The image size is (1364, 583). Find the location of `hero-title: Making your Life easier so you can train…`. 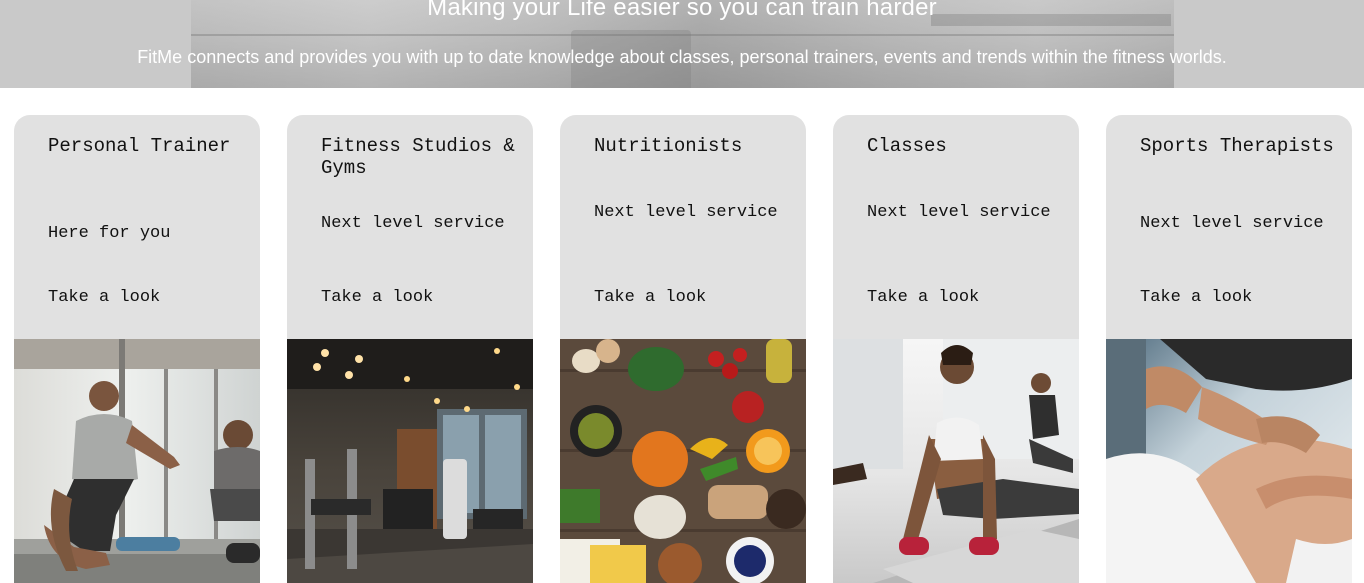

hero-title: Making your Life easier so you can train… is located at coordinates (682, 10).